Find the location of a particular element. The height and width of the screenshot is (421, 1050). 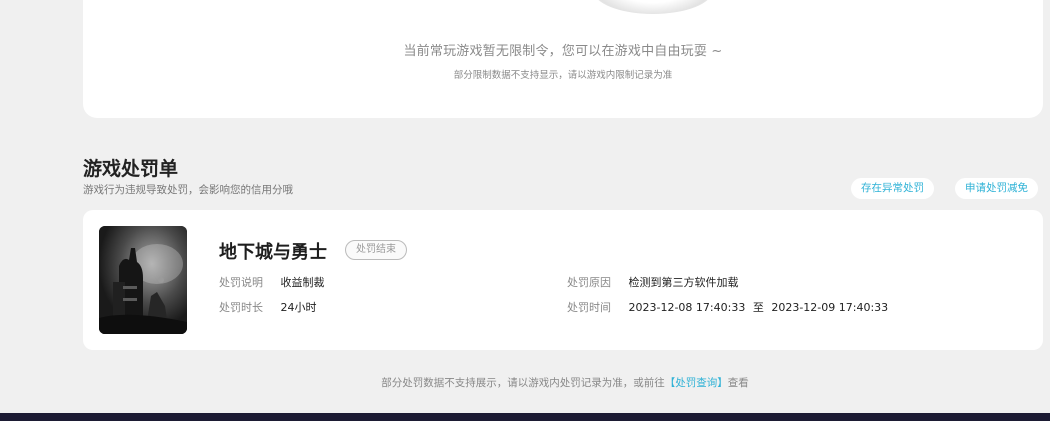

time-end: 2023-12-09 17:40:33 is located at coordinates (830, 307).